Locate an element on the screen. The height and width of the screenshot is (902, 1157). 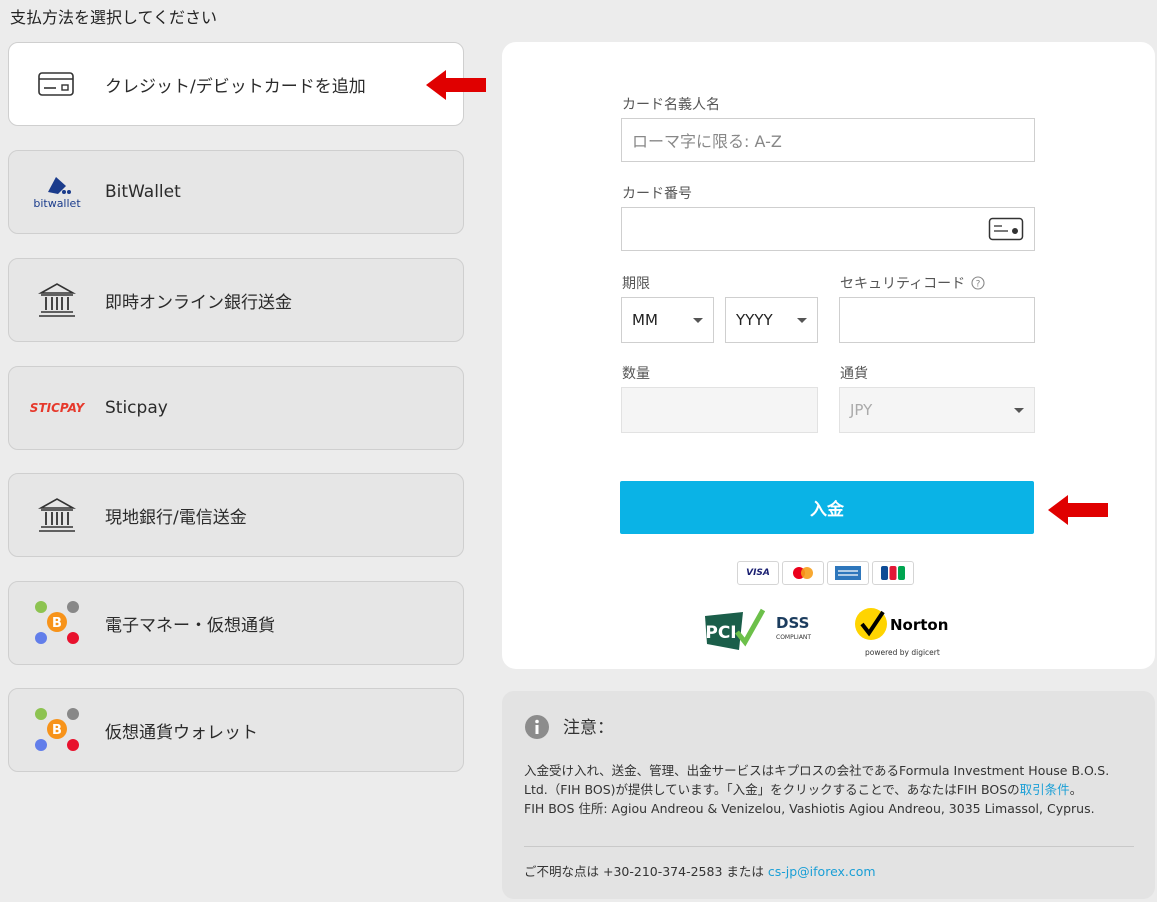
method-bitwallet: bitwallet BitWallet is located at coordinates (236, 192).